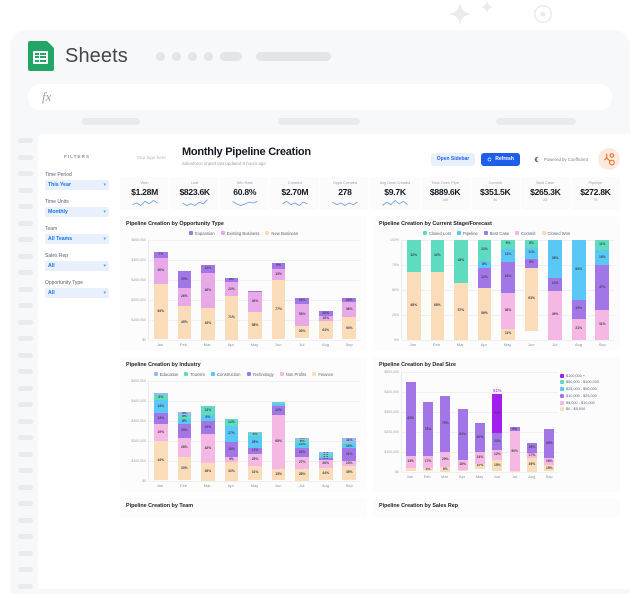 The height and width of the screenshot is (594, 640). Describe the element at coordinates (531, 457) in the screenshot. I see `stacked-bar: 35% 17% 49%` at that location.